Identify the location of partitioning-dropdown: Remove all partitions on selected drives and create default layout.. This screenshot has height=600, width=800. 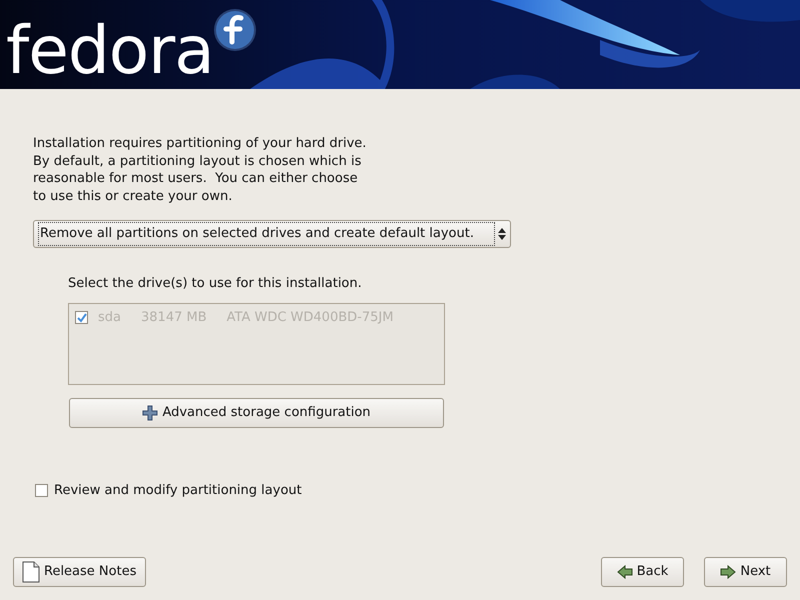
(272, 234).